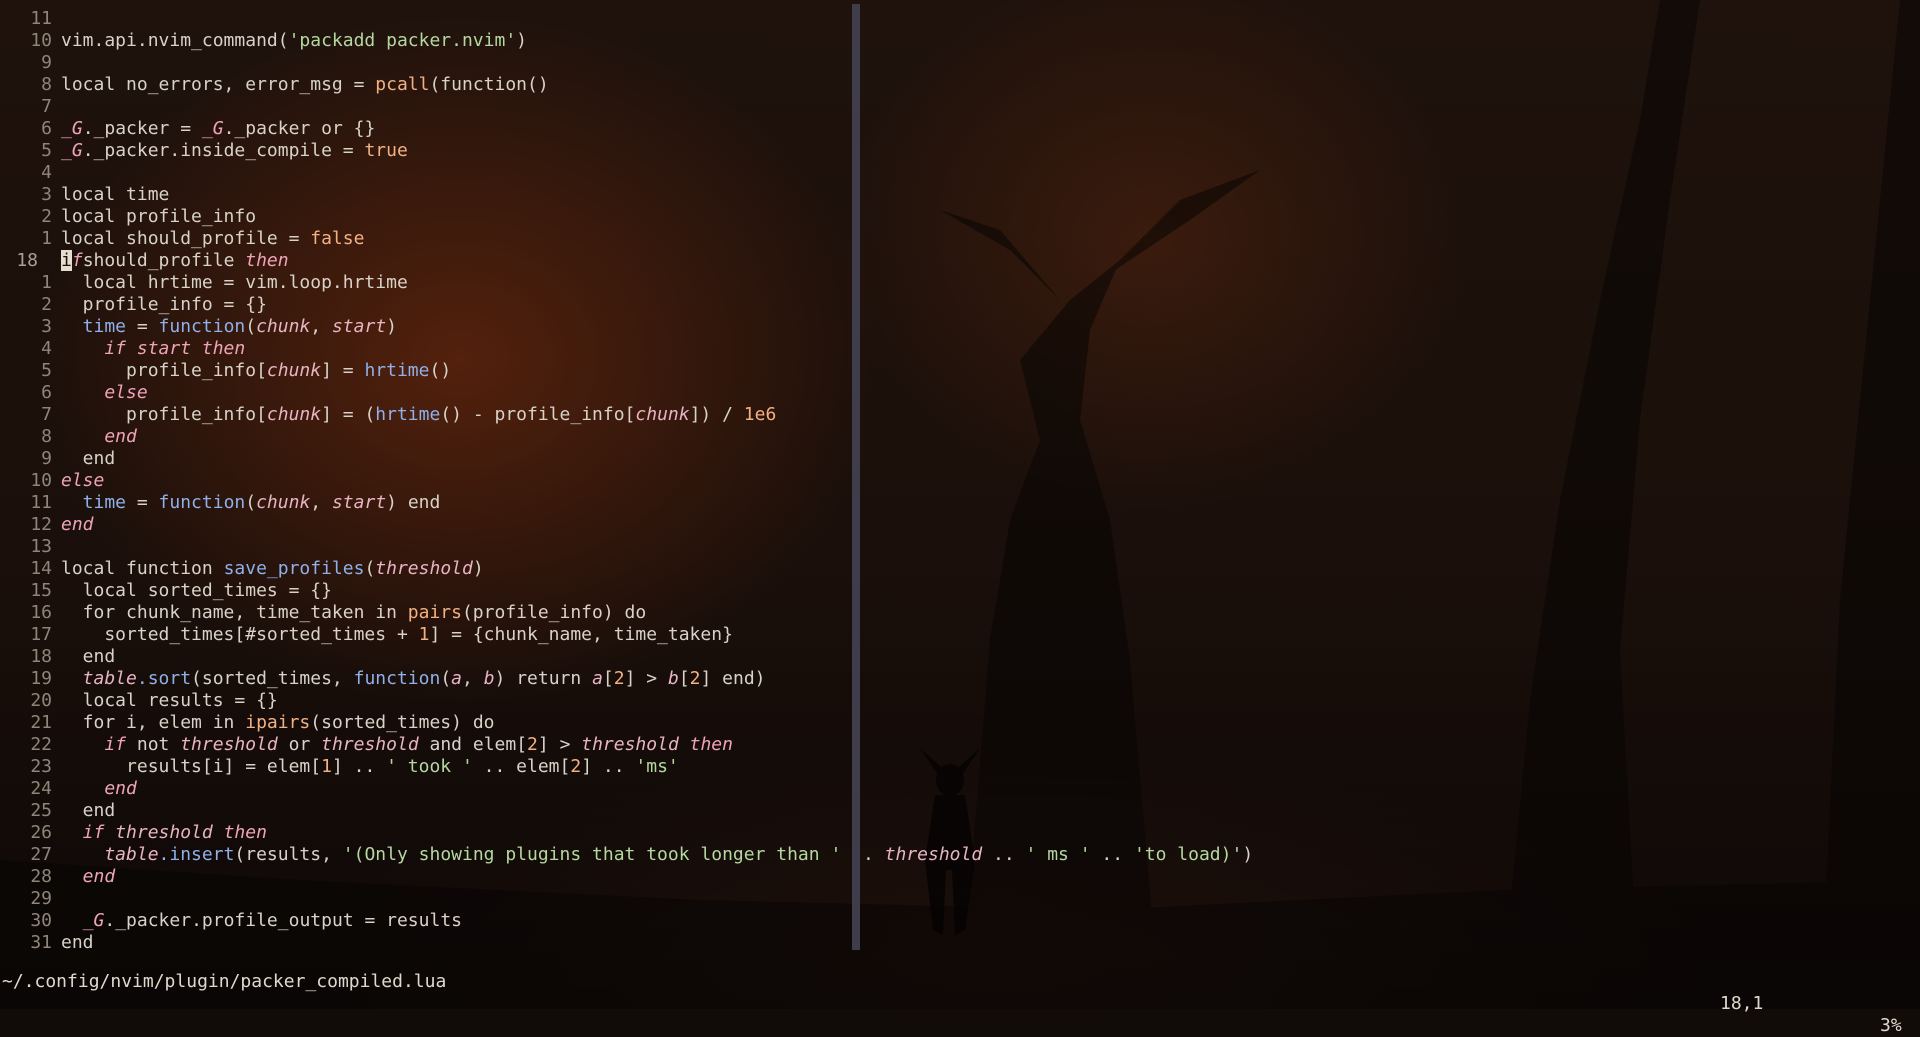  I want to click on line-code: for i, elem in ipairs(sorted_times) do, so click(278, 722).